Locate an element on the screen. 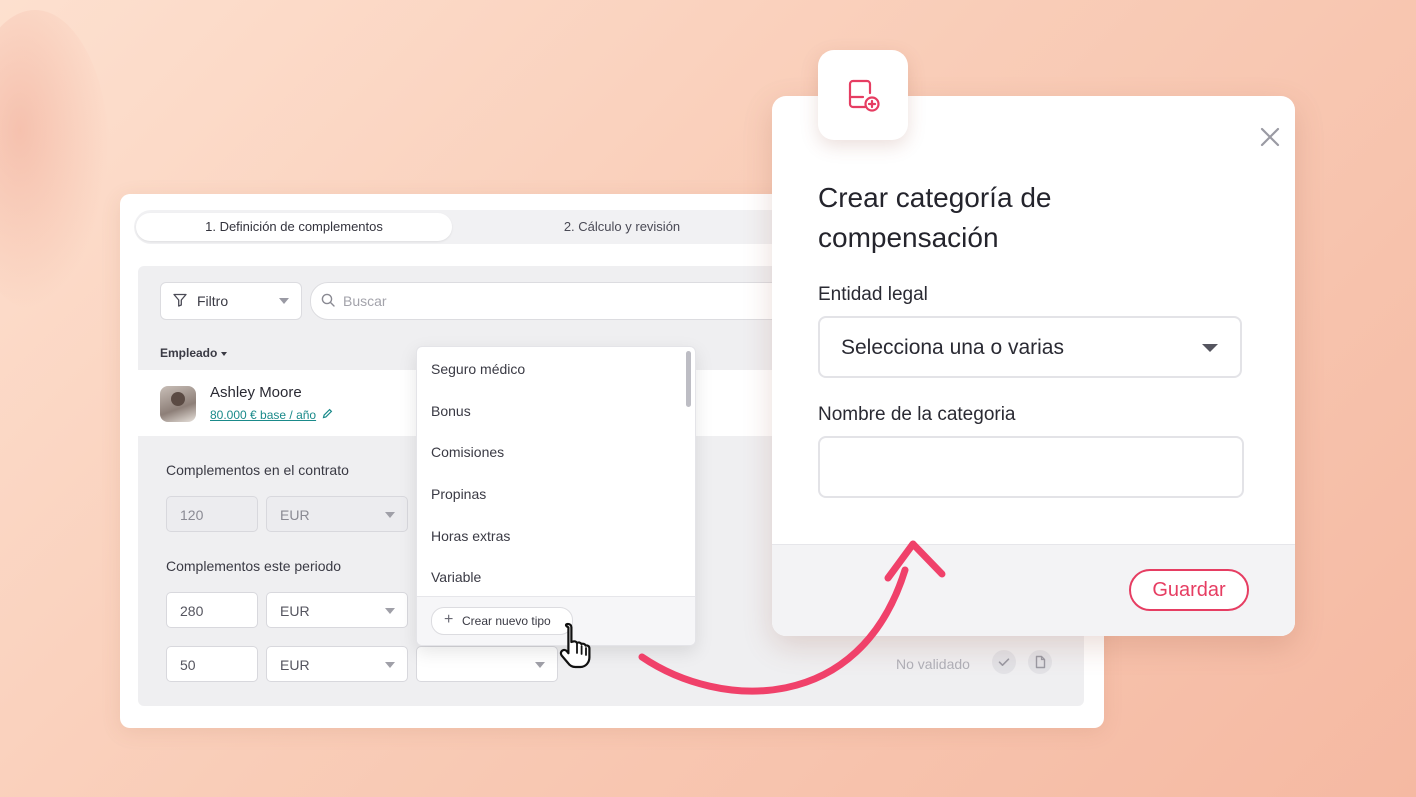 Image resolution: width=1416 pixels, height=797 pixels. menu-item: Variable is located at coordinates (456, 577).